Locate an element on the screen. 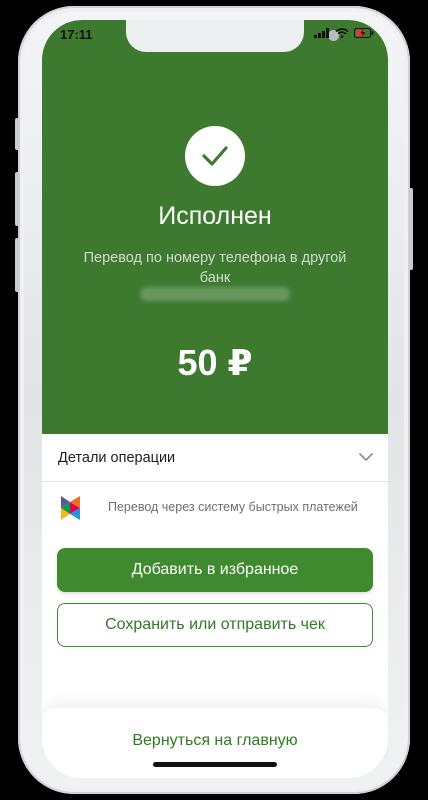  signal-icon is located at coordinates (321, 33).